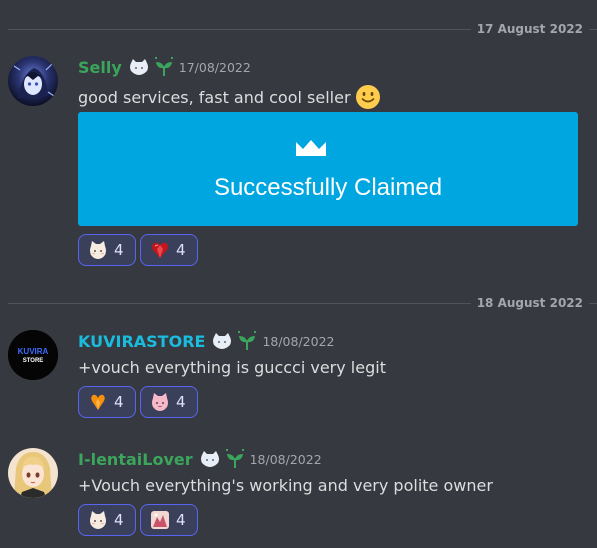 The image size is (597, 548). I want to click on date-divider: 18 August 2022, so click(302, 303).